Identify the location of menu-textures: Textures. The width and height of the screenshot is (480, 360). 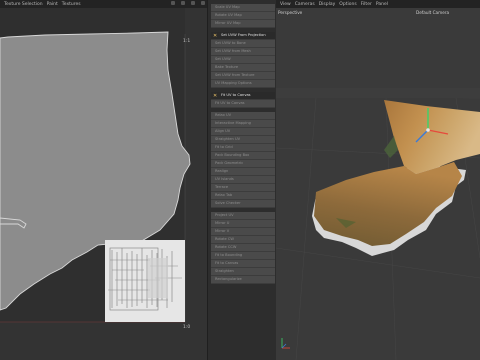
(71, 4).